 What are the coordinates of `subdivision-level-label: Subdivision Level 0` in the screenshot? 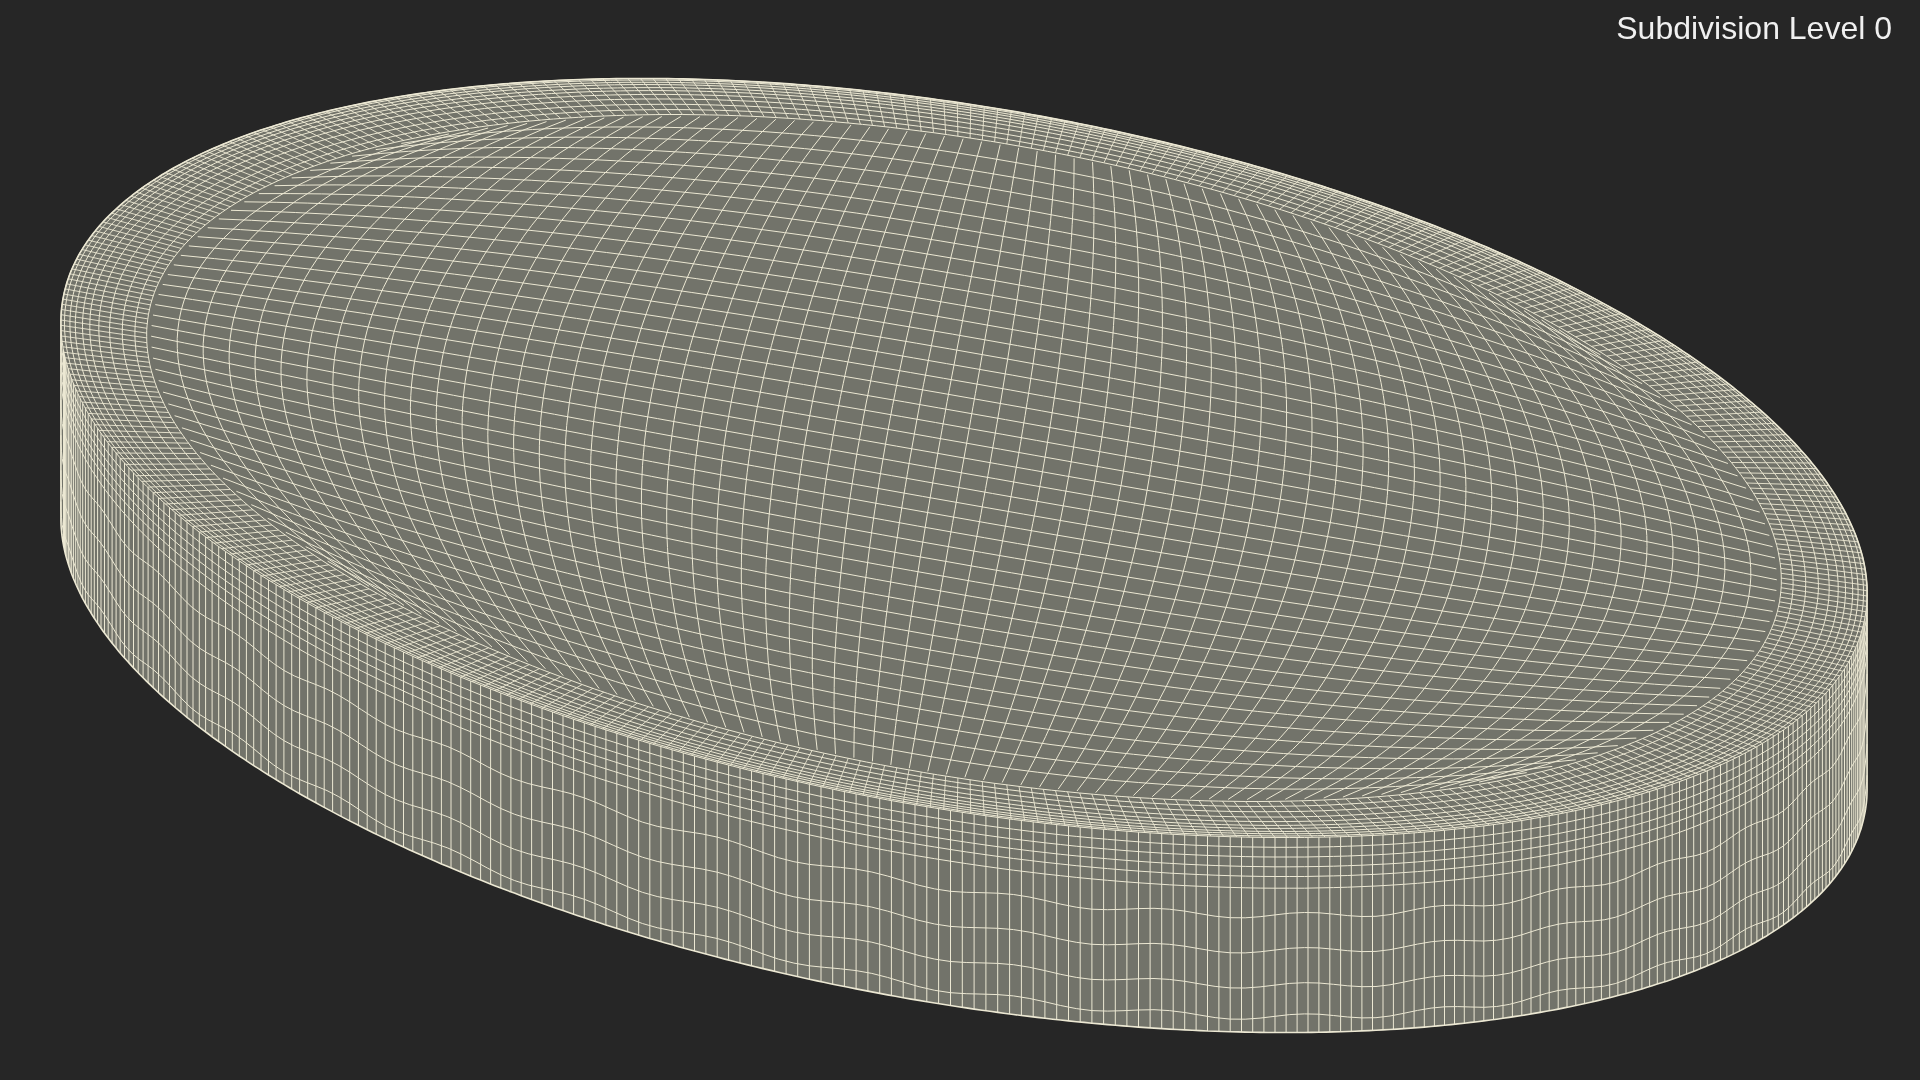 It's located at (1754, 28).